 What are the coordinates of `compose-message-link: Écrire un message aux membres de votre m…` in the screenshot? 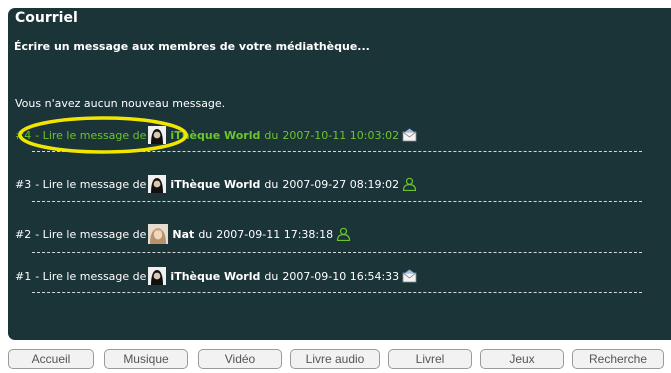 It's located at (192, 46).